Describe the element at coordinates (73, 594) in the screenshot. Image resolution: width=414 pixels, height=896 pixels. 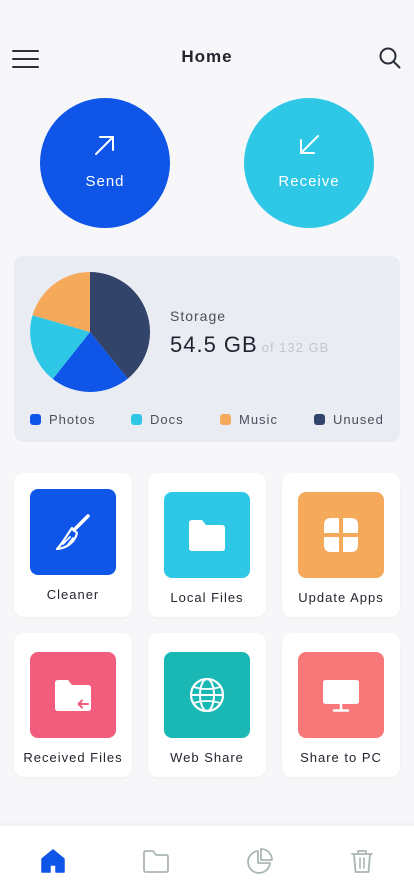
I see `tile-label: Cleaner` at that location.